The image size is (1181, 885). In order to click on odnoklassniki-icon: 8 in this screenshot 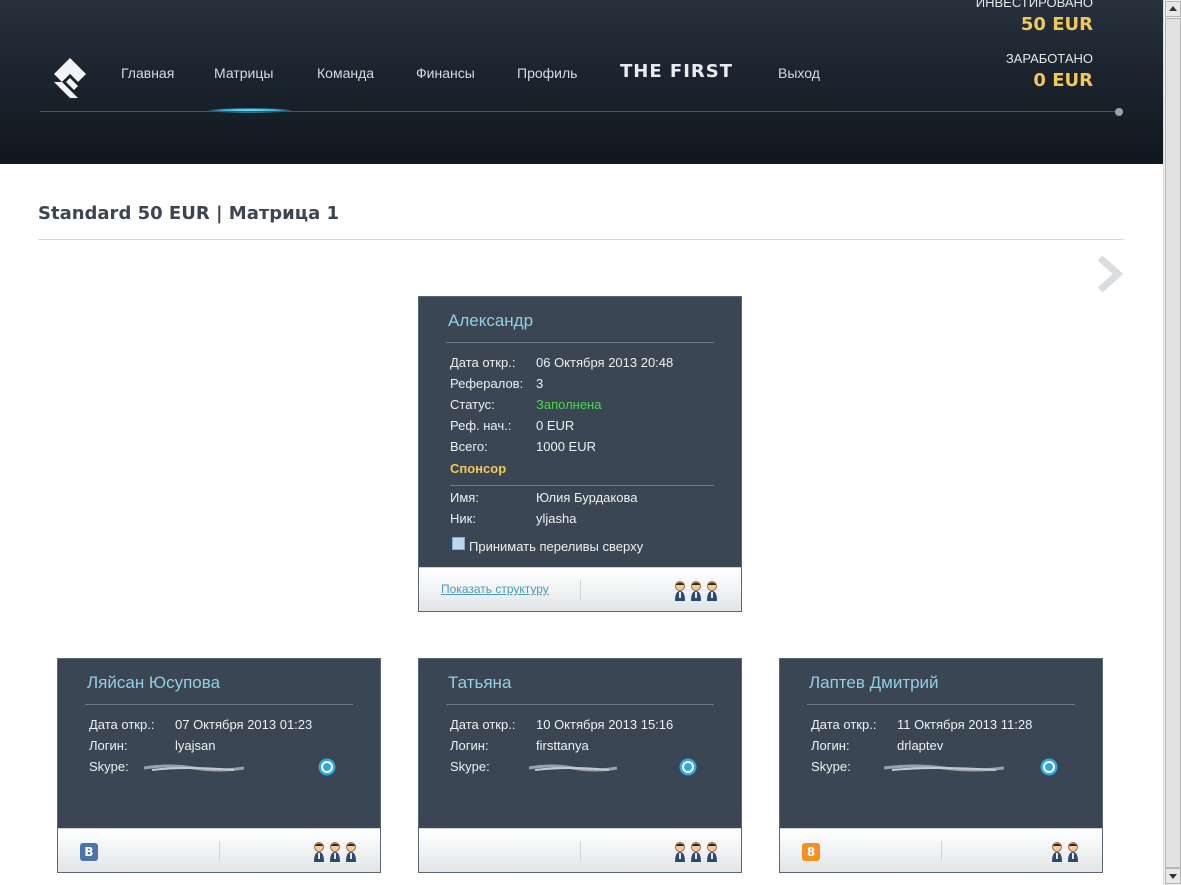, I will do `click(811, 852)`.